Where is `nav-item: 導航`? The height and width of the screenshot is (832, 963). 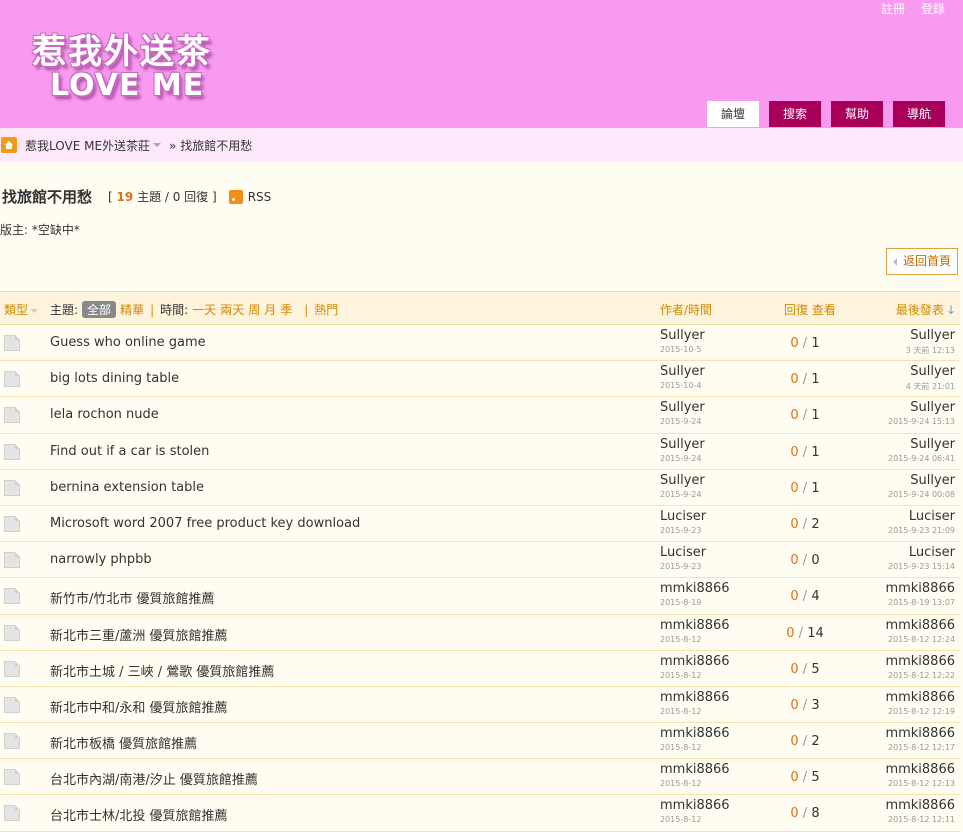
nav-item: 導航 is located at coordinates (918, 114).